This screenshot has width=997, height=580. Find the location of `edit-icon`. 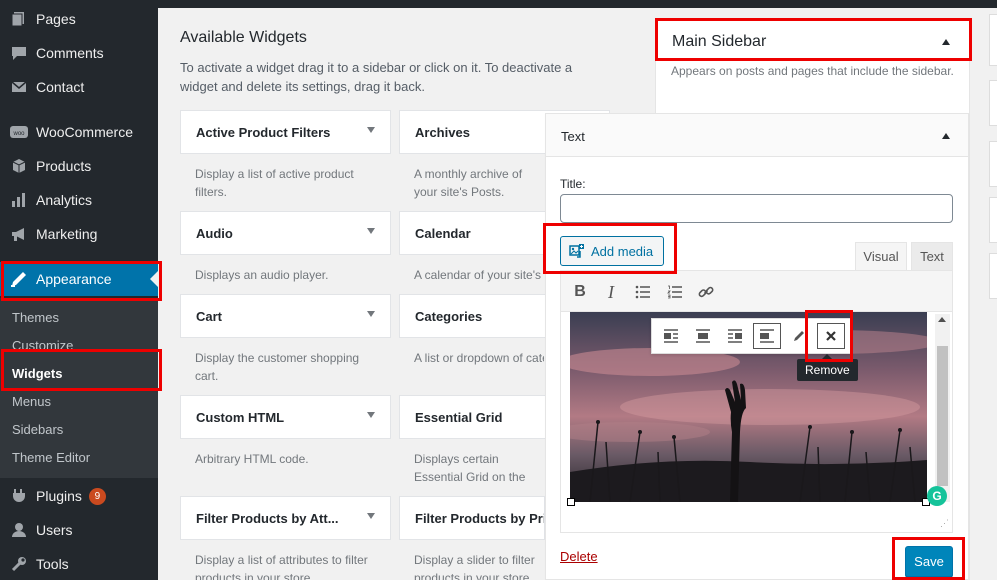

edit-icon is located at coordinates (799, 336).